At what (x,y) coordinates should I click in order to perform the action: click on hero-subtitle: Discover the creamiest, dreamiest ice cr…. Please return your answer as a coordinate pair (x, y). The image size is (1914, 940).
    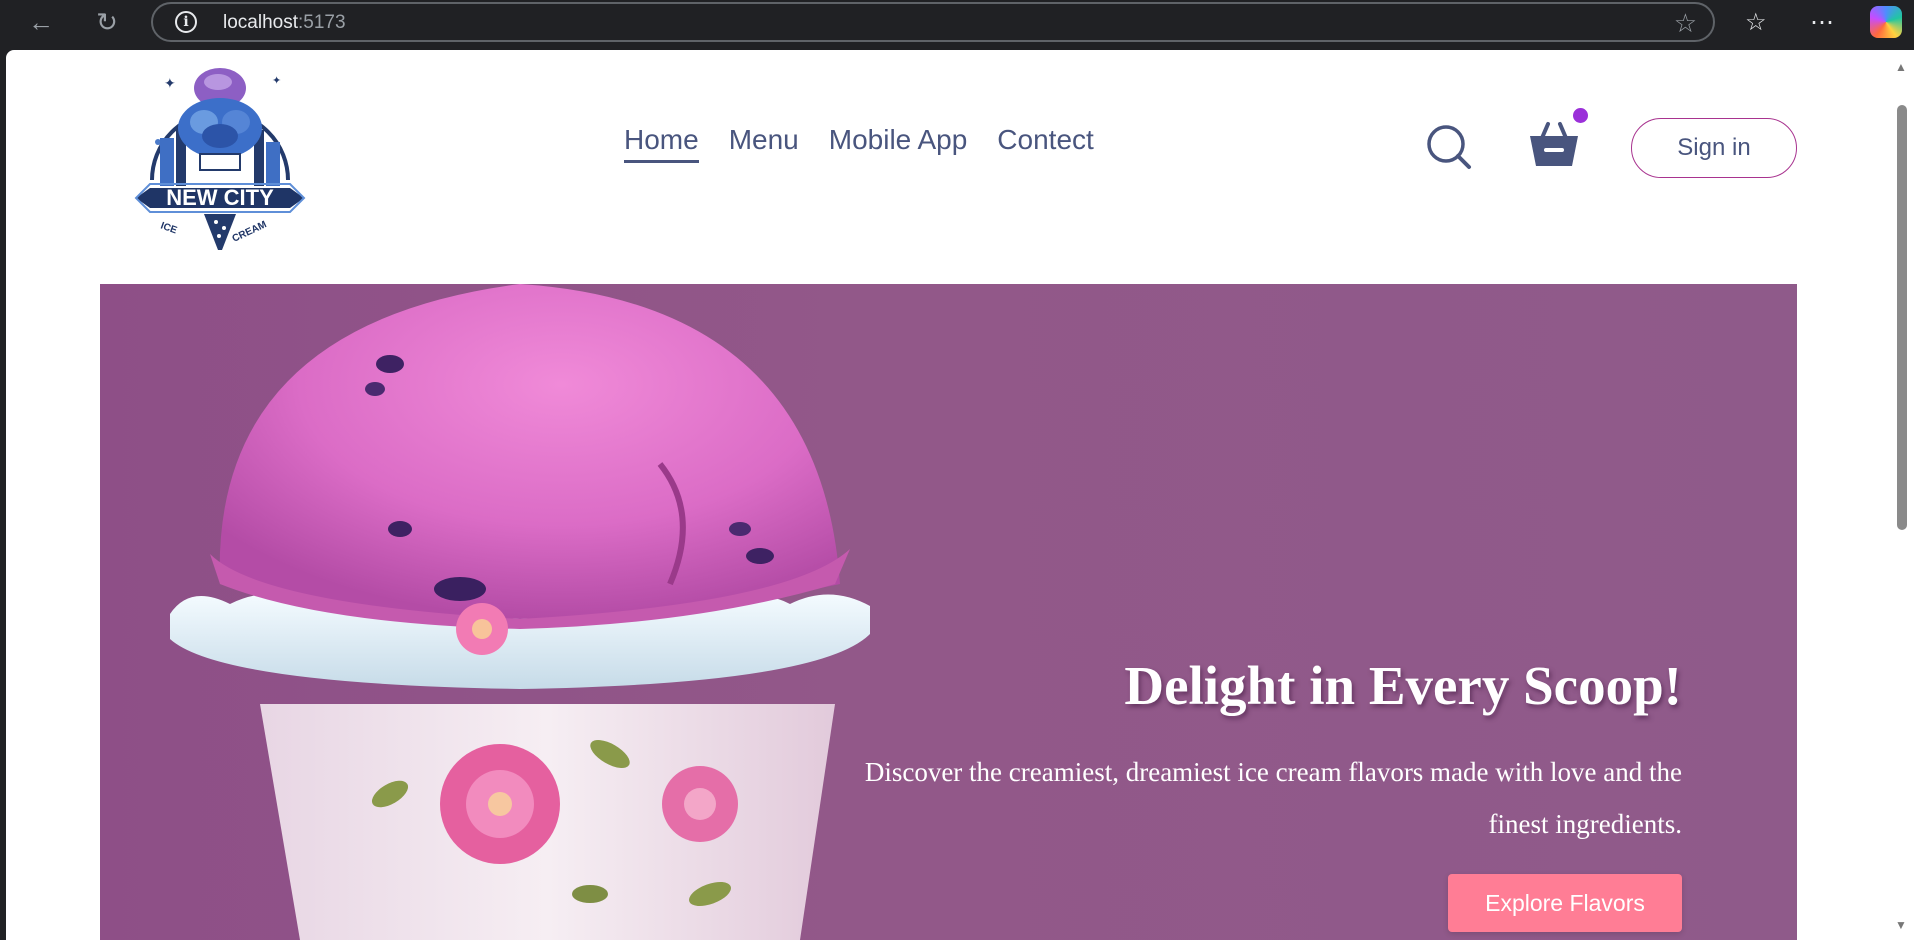
    Looking at the image, I should click on (1273, 798).